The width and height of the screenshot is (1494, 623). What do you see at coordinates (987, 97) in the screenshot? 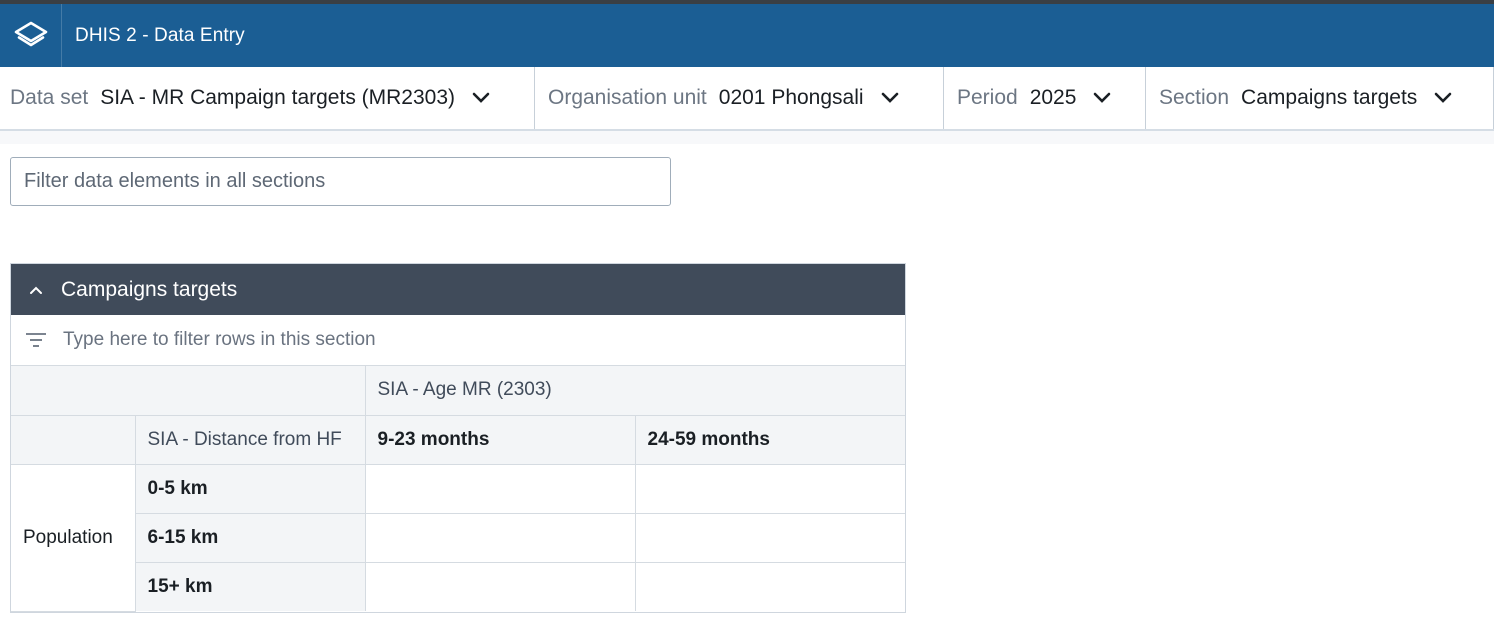
I see `period-selector-label: Period` at bounding box center [987, 97].